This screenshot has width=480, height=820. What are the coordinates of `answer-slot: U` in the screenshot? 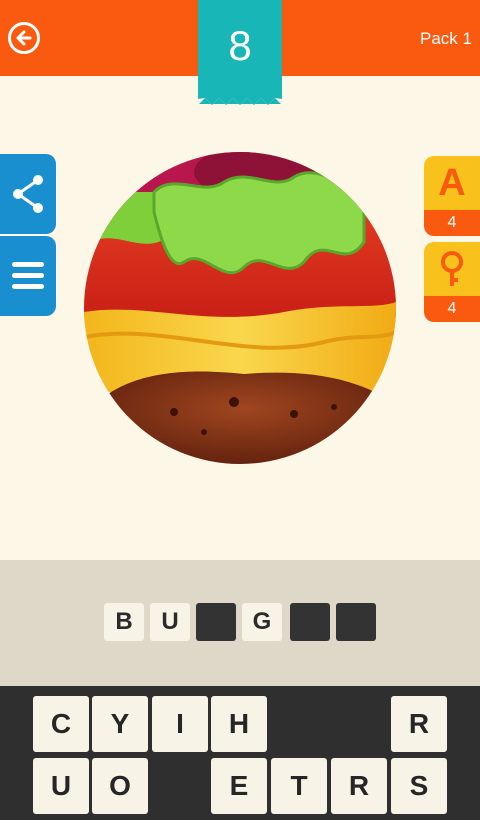 It's located at (170, 622).